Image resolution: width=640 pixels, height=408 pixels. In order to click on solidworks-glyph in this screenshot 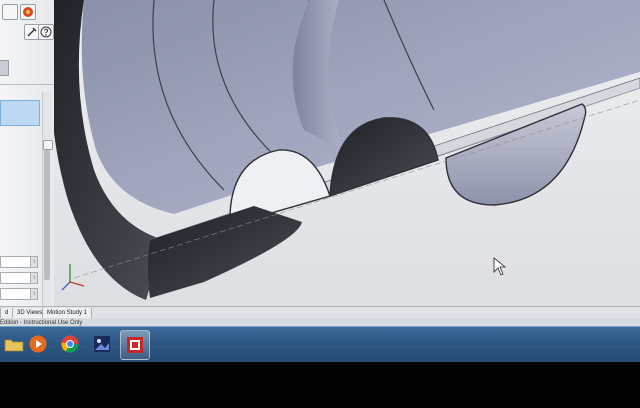, I will do `click(135, 345)`.